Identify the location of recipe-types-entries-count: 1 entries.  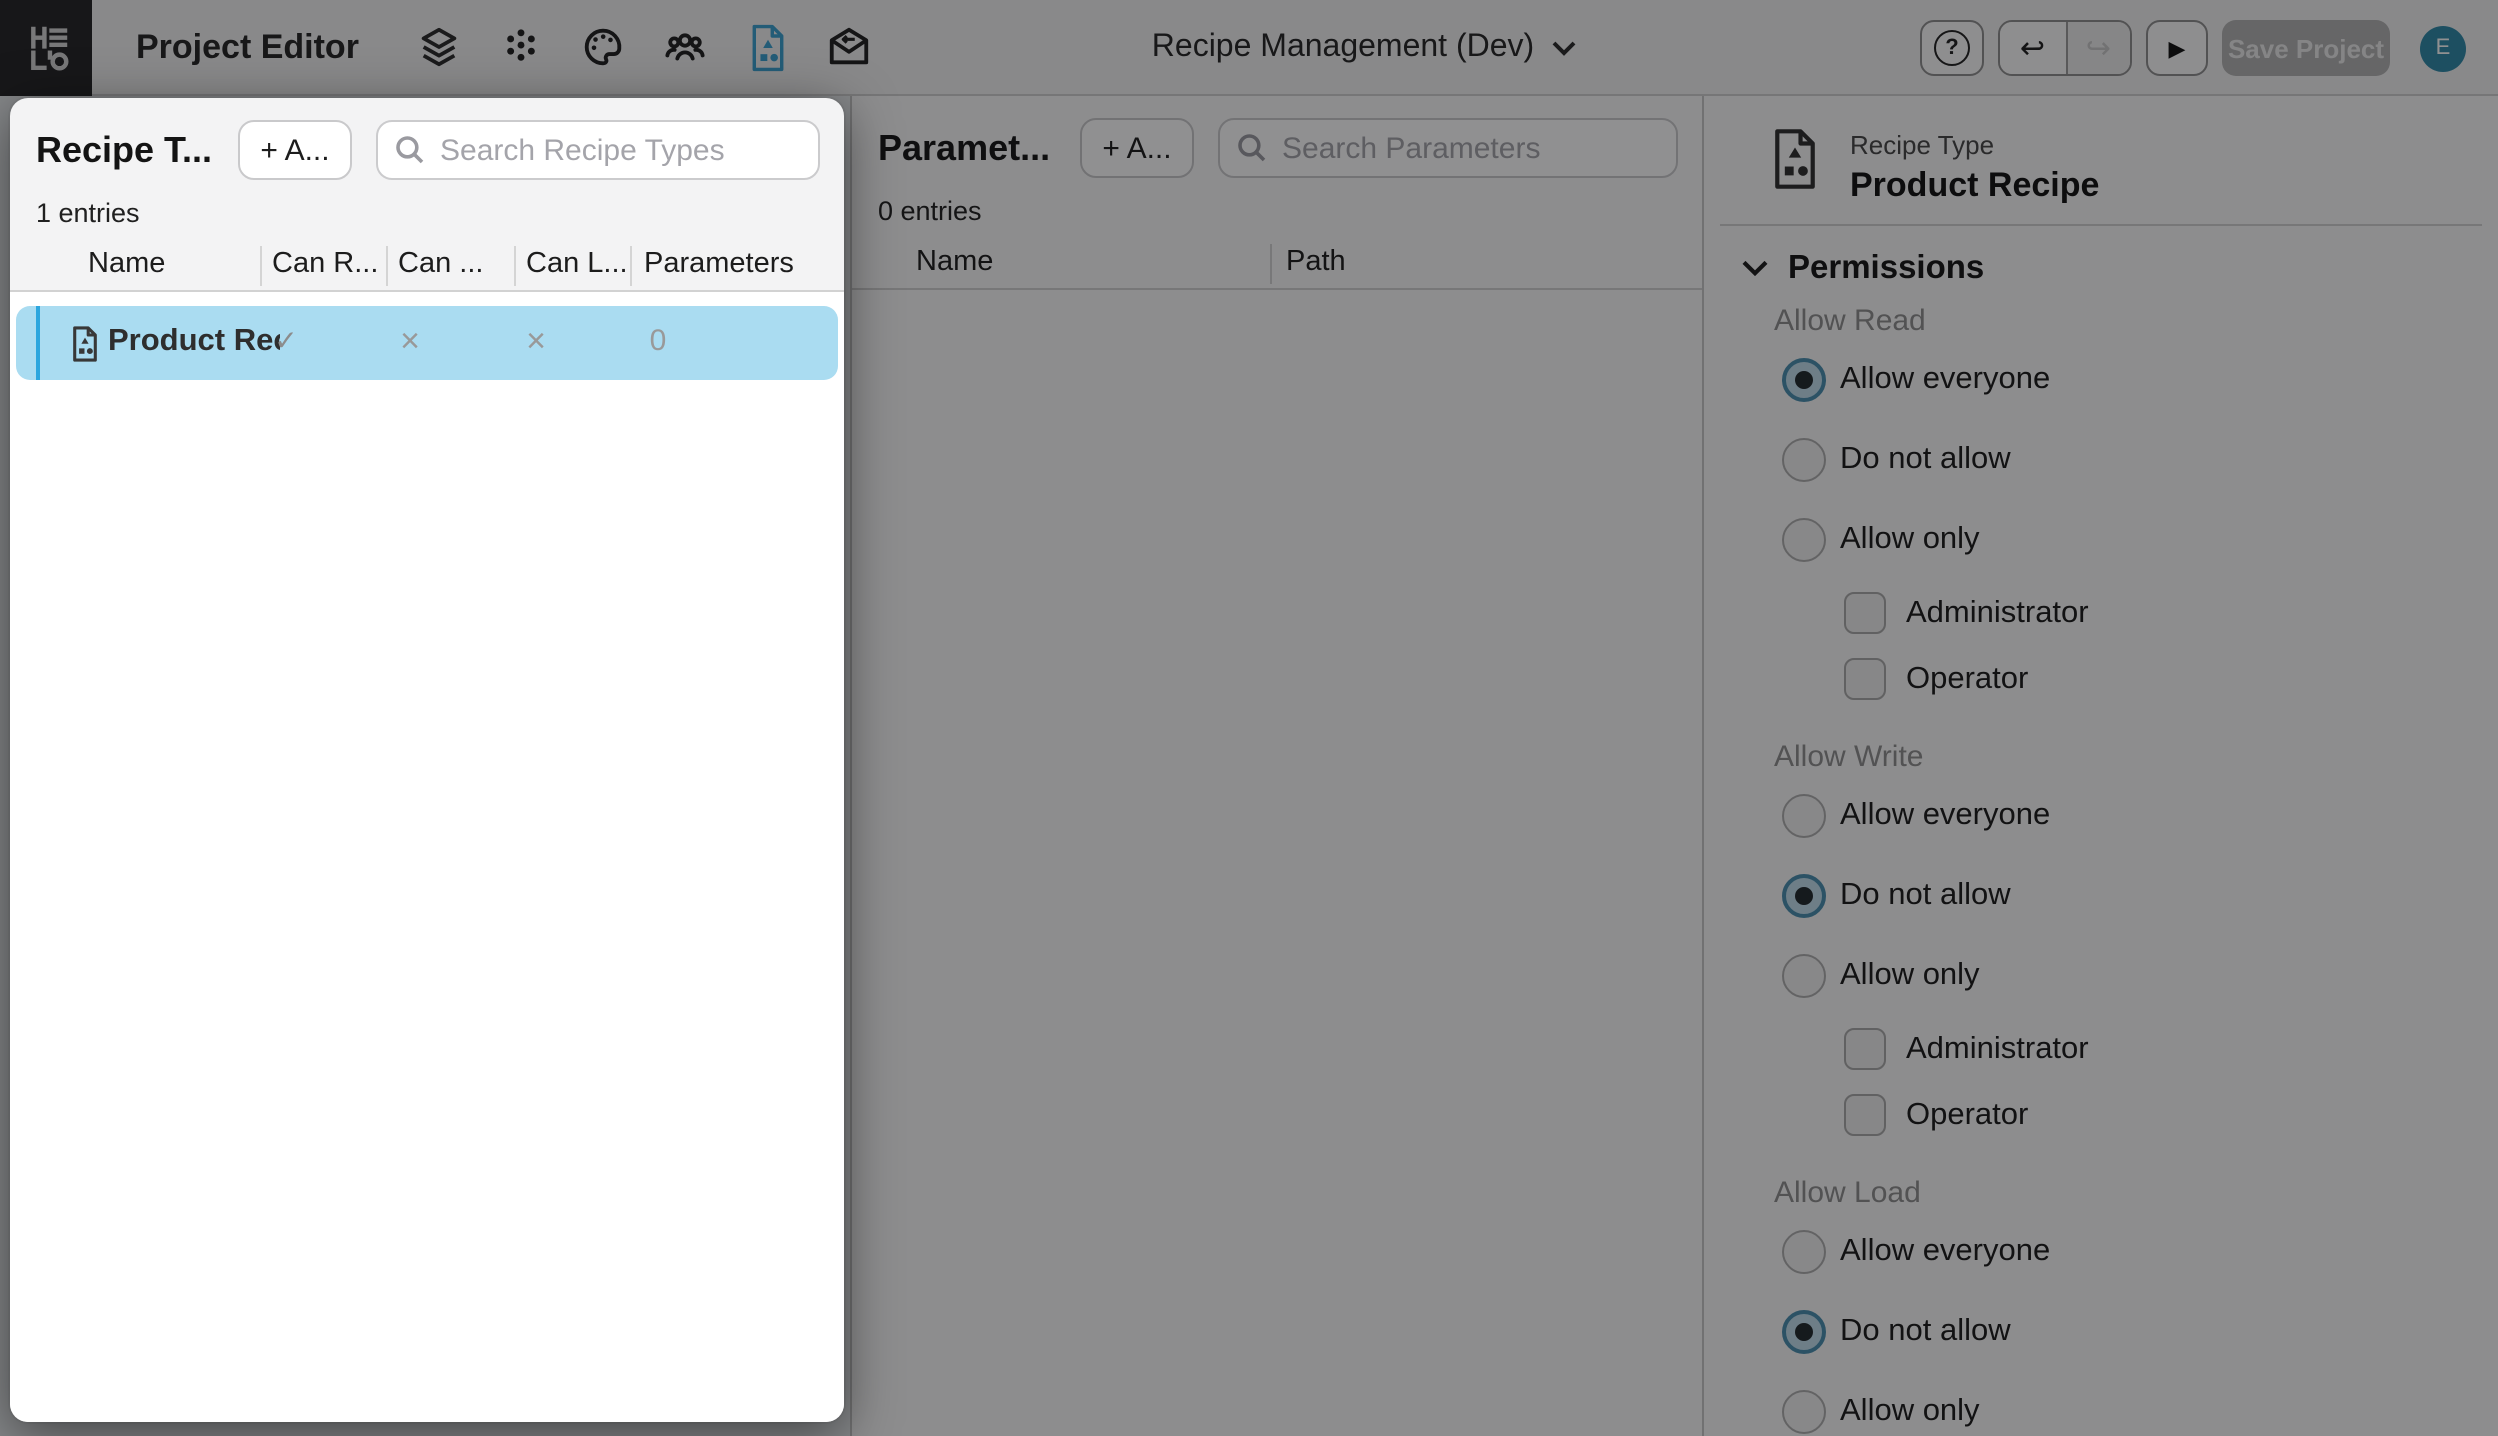
(88, 213).